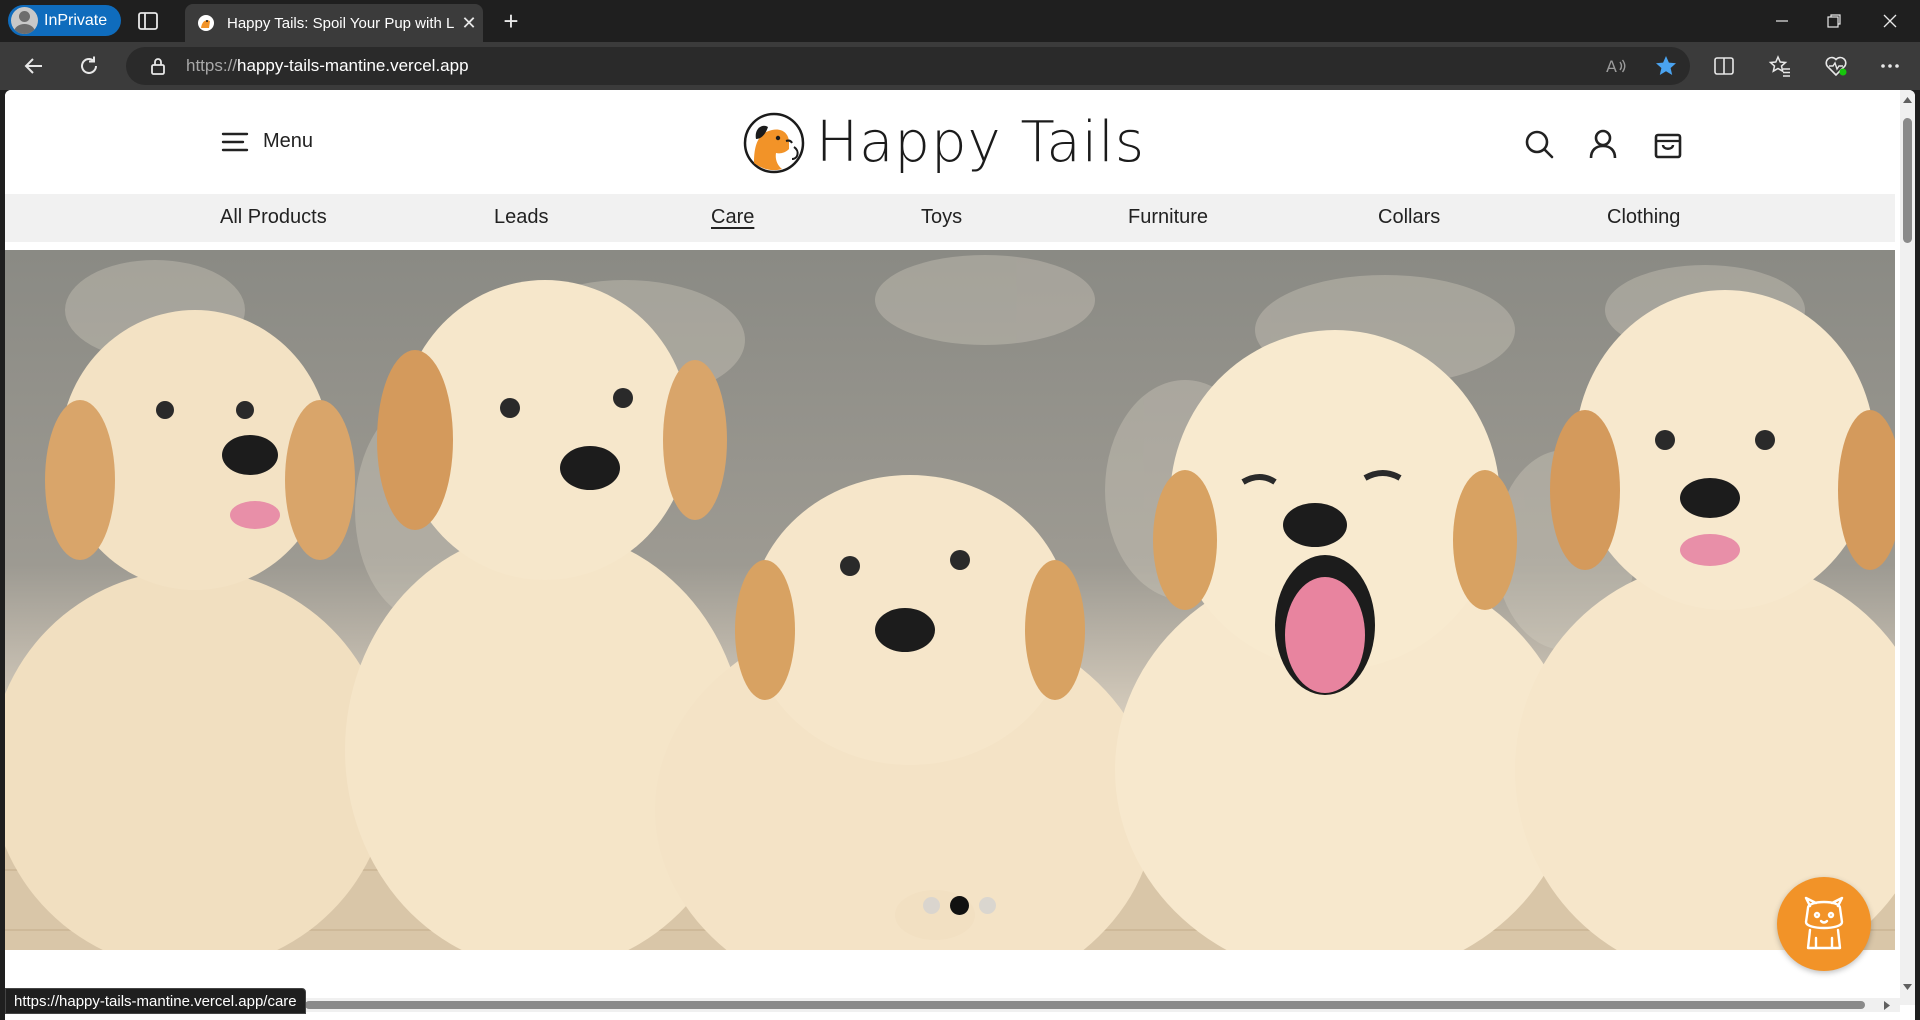  Describe the element at coordinates (1085, 1005) in the screenshot. I see `horizontal-scroll-thumb` at that location.